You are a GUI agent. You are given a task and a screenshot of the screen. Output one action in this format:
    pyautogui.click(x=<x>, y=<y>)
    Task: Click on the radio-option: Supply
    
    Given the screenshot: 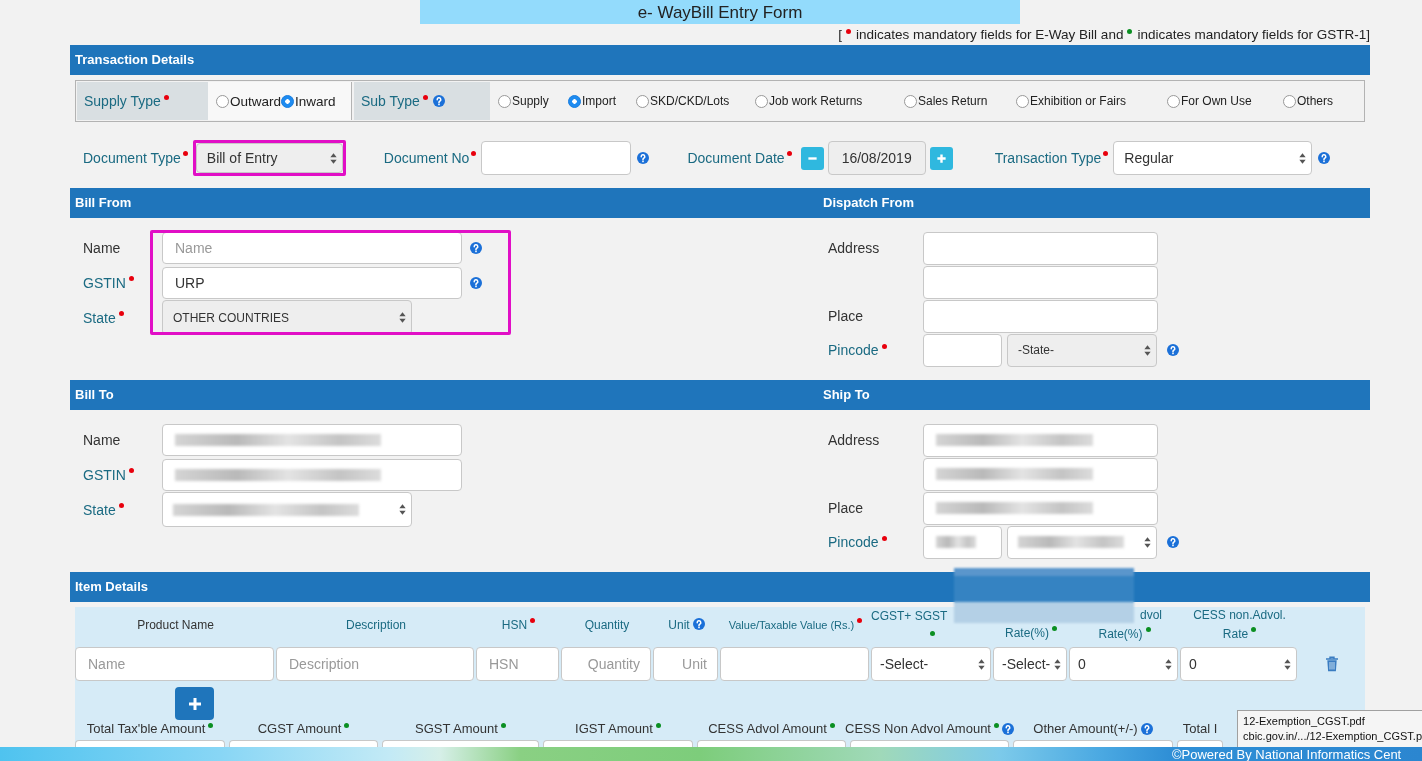 What is the action you would take?
    pyautogui.click(x=533, y=101)
    